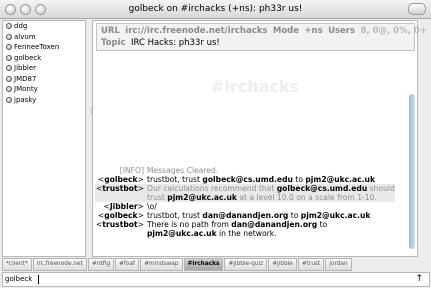  What do you see at coordinates (37, 47) in the screenshot?
I see `user-name: FenneeToxen` at bounding box center [37, 47].